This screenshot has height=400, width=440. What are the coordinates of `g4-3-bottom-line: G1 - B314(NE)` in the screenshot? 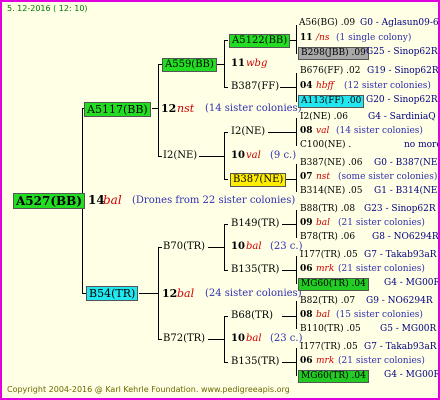 It's located at (407, 191).